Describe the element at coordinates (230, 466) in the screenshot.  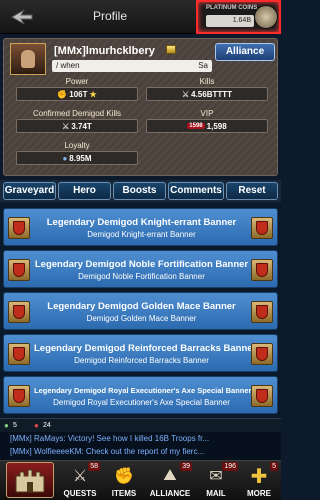
I see `mail-badge: 196` at that location.